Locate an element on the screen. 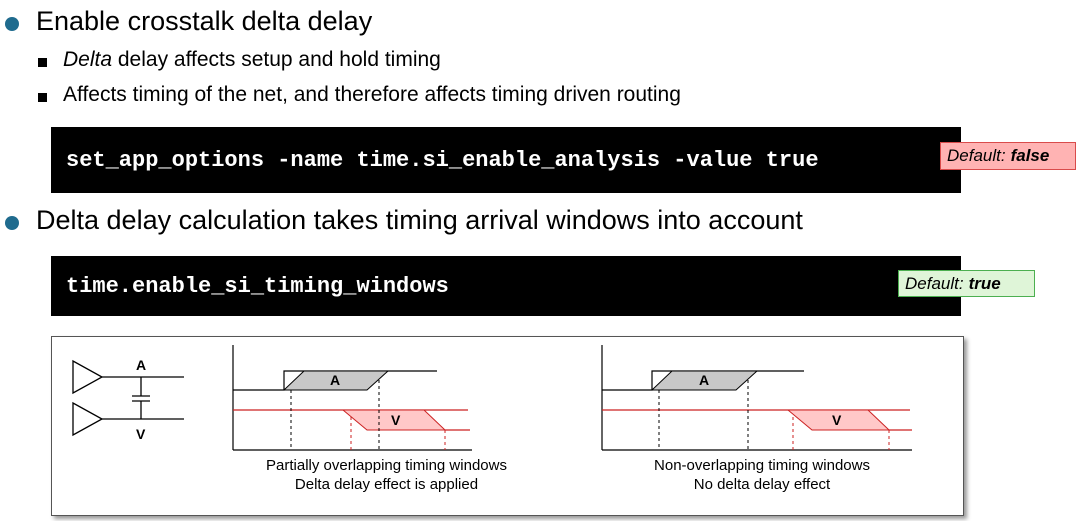  net-a-label: A is located at coordinates (141, 365).